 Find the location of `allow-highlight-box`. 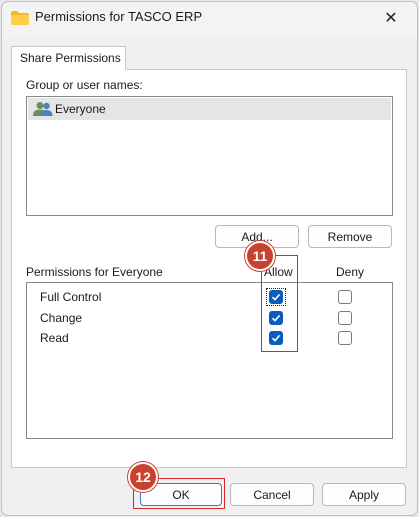

allow-highlight-box is located at coordinates (279, 303).